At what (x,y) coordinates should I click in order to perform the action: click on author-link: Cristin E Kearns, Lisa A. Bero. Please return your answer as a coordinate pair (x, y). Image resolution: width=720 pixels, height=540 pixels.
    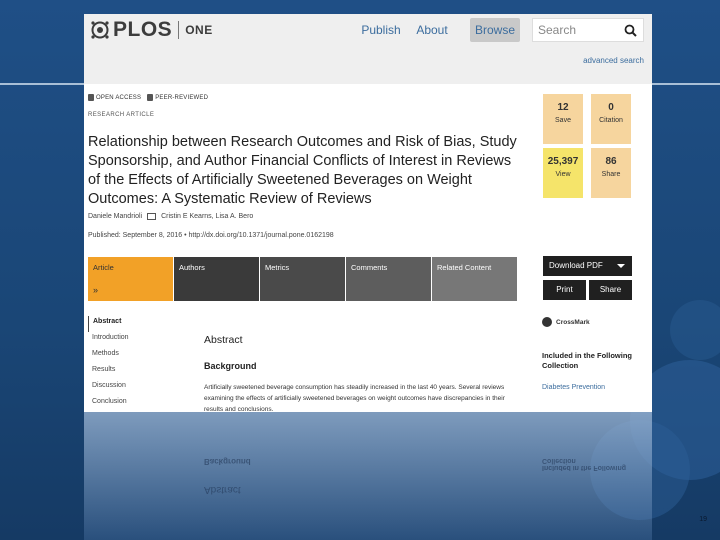
    Looking at the image, I should click on (207, 216).